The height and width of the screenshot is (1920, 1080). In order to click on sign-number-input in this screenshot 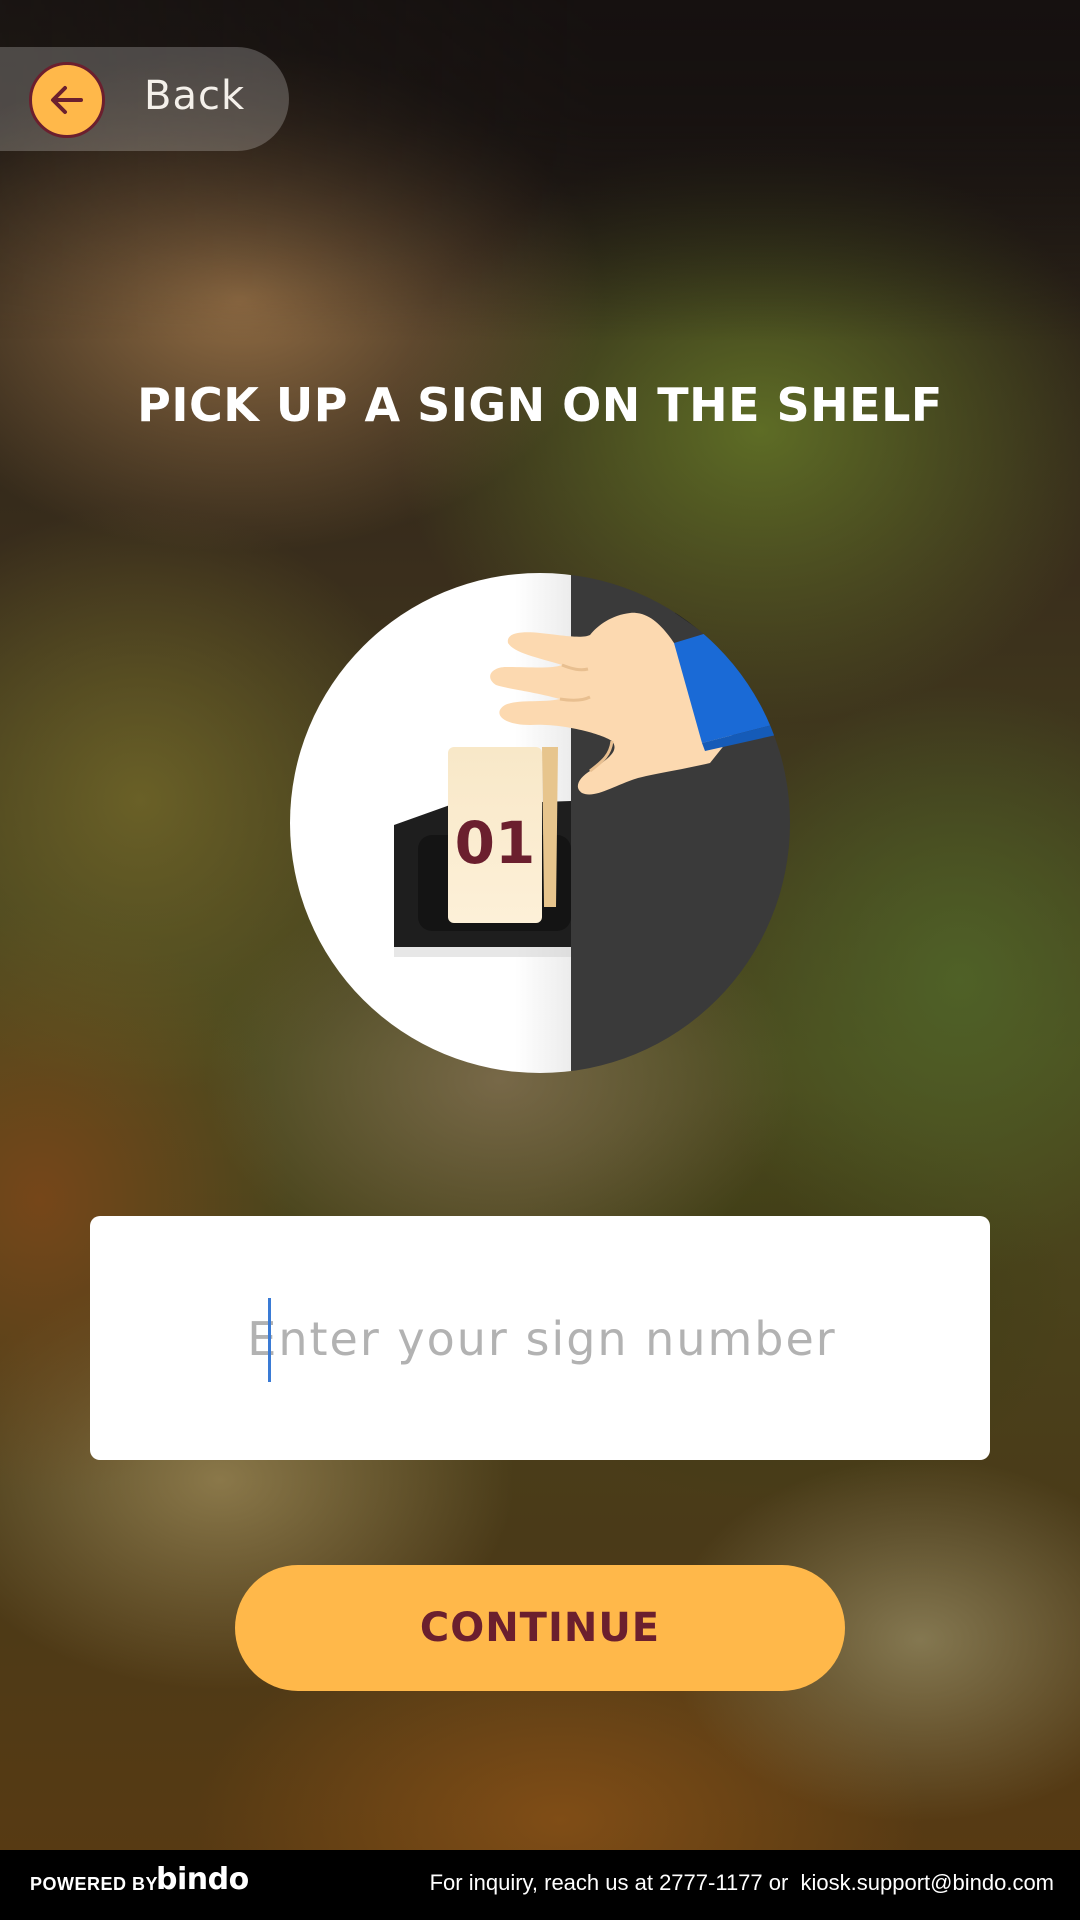, I will do `click(542, 1339)`.